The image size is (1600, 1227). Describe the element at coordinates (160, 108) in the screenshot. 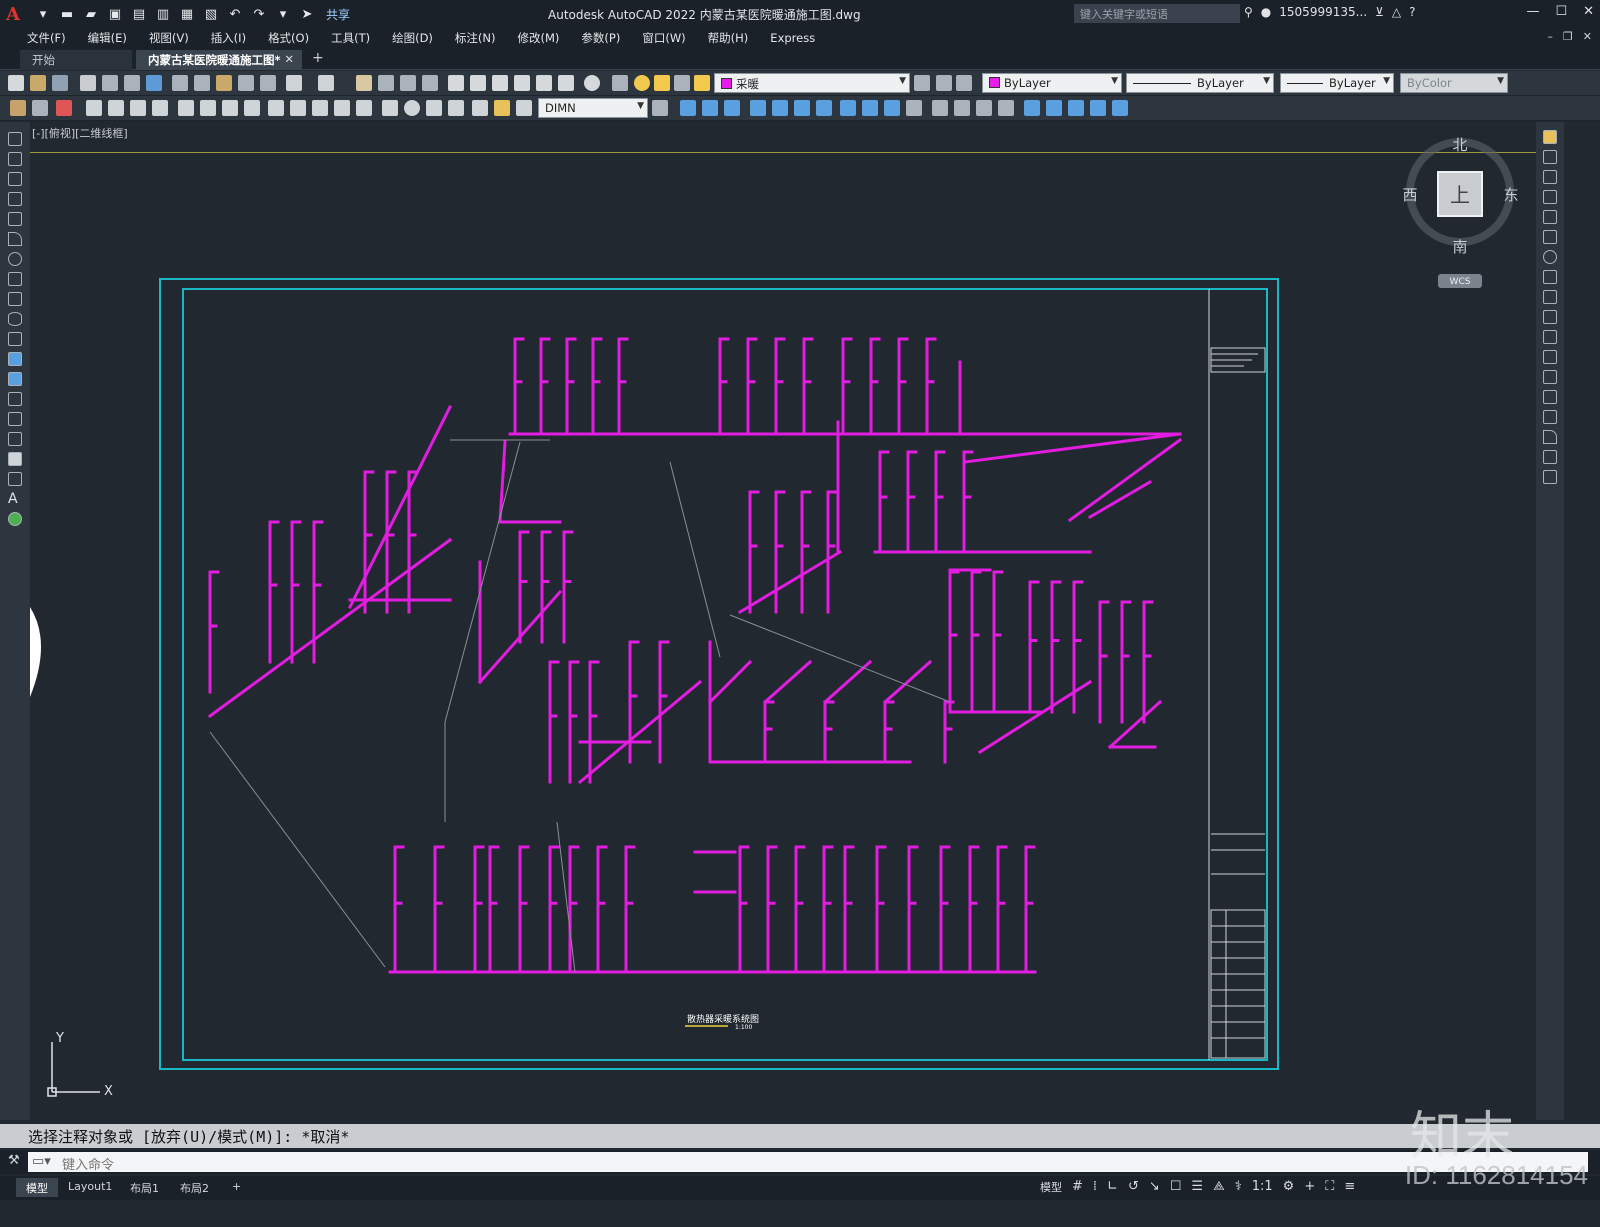

I see `ordinate-dimension-icon` at that location.